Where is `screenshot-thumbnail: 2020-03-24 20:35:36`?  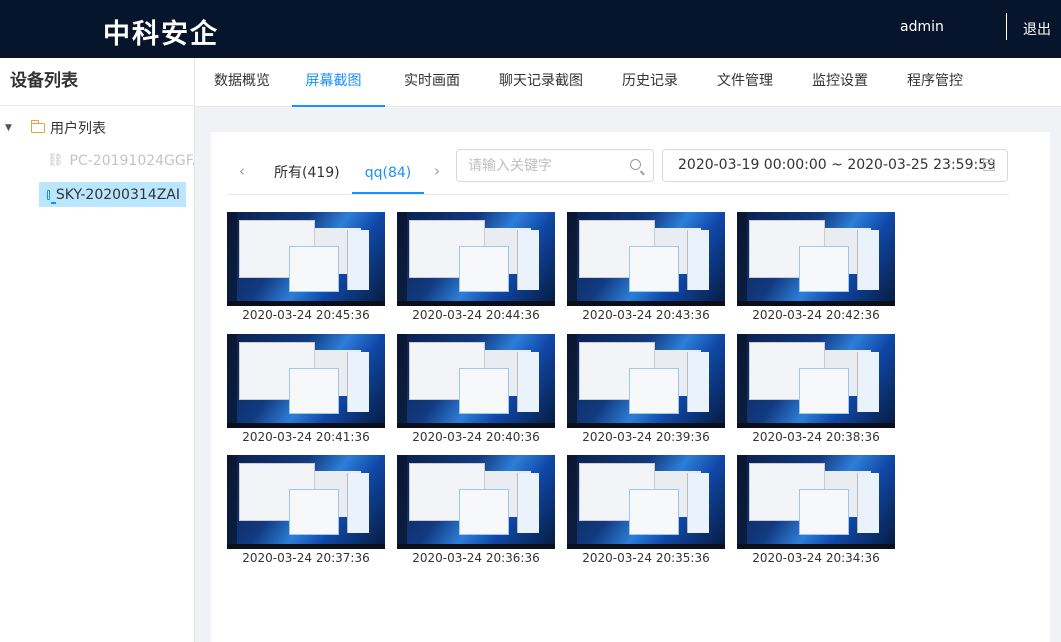
screenshot-thumbnail: 2020-03-24 20:35:36 is located at coordinates (646, 511).